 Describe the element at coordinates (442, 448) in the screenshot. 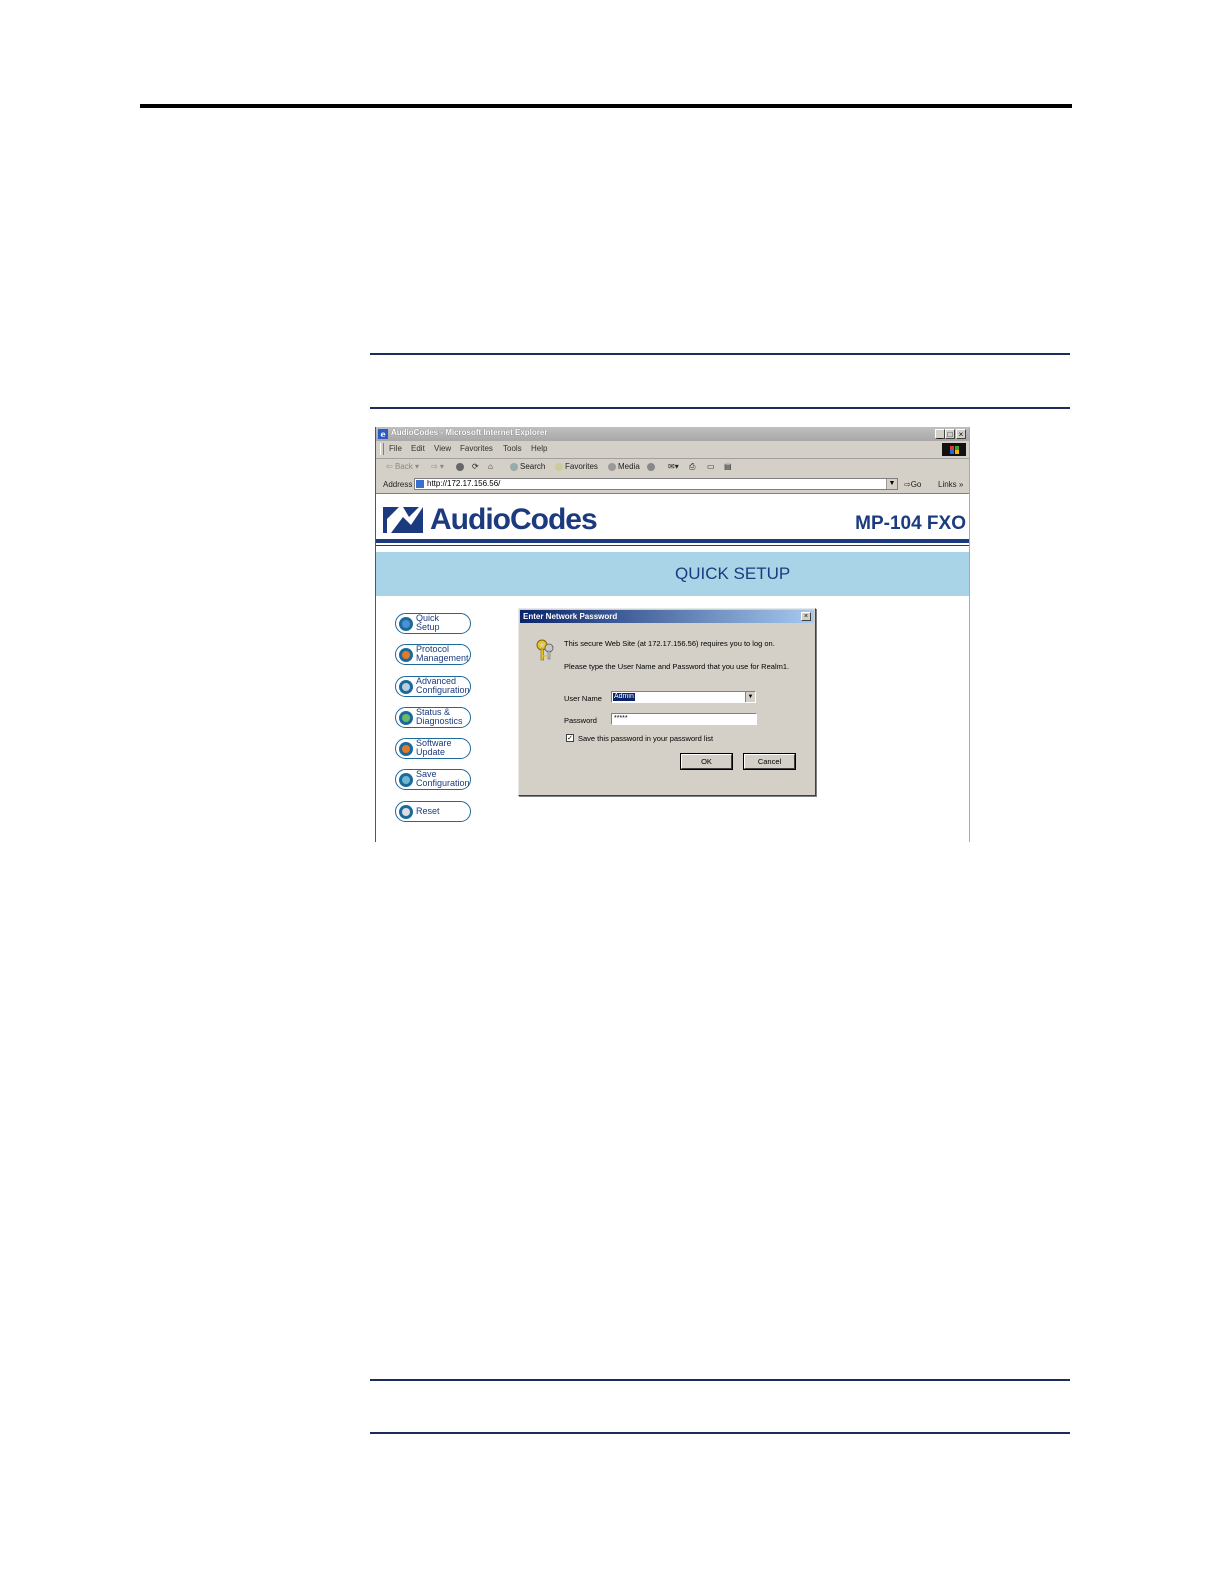

I see `menu-view: View` at that location.